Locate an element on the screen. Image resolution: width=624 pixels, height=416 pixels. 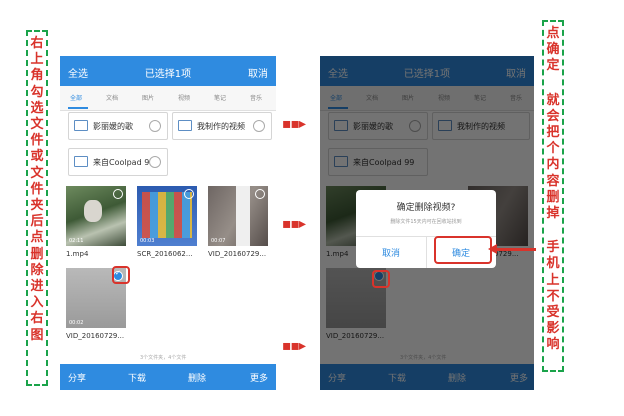
left-annotation-text: 右上角勾选文件或文件夹后点删除进入右图 is located at coordinates (37, 190).